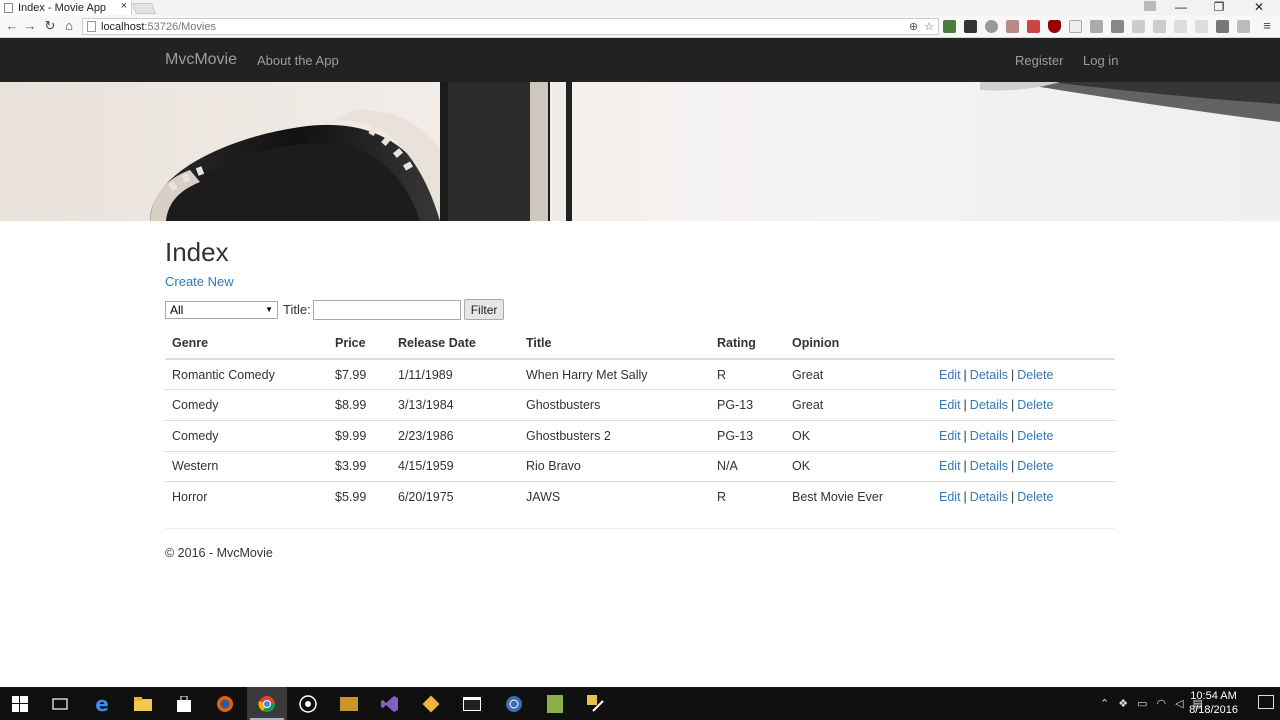 Image resolution: width=1280 pixels, height=720 pixels. Describe the element at coordinates (359, 466) in the screenshot. I see `cell-price: $3.99` at that location.